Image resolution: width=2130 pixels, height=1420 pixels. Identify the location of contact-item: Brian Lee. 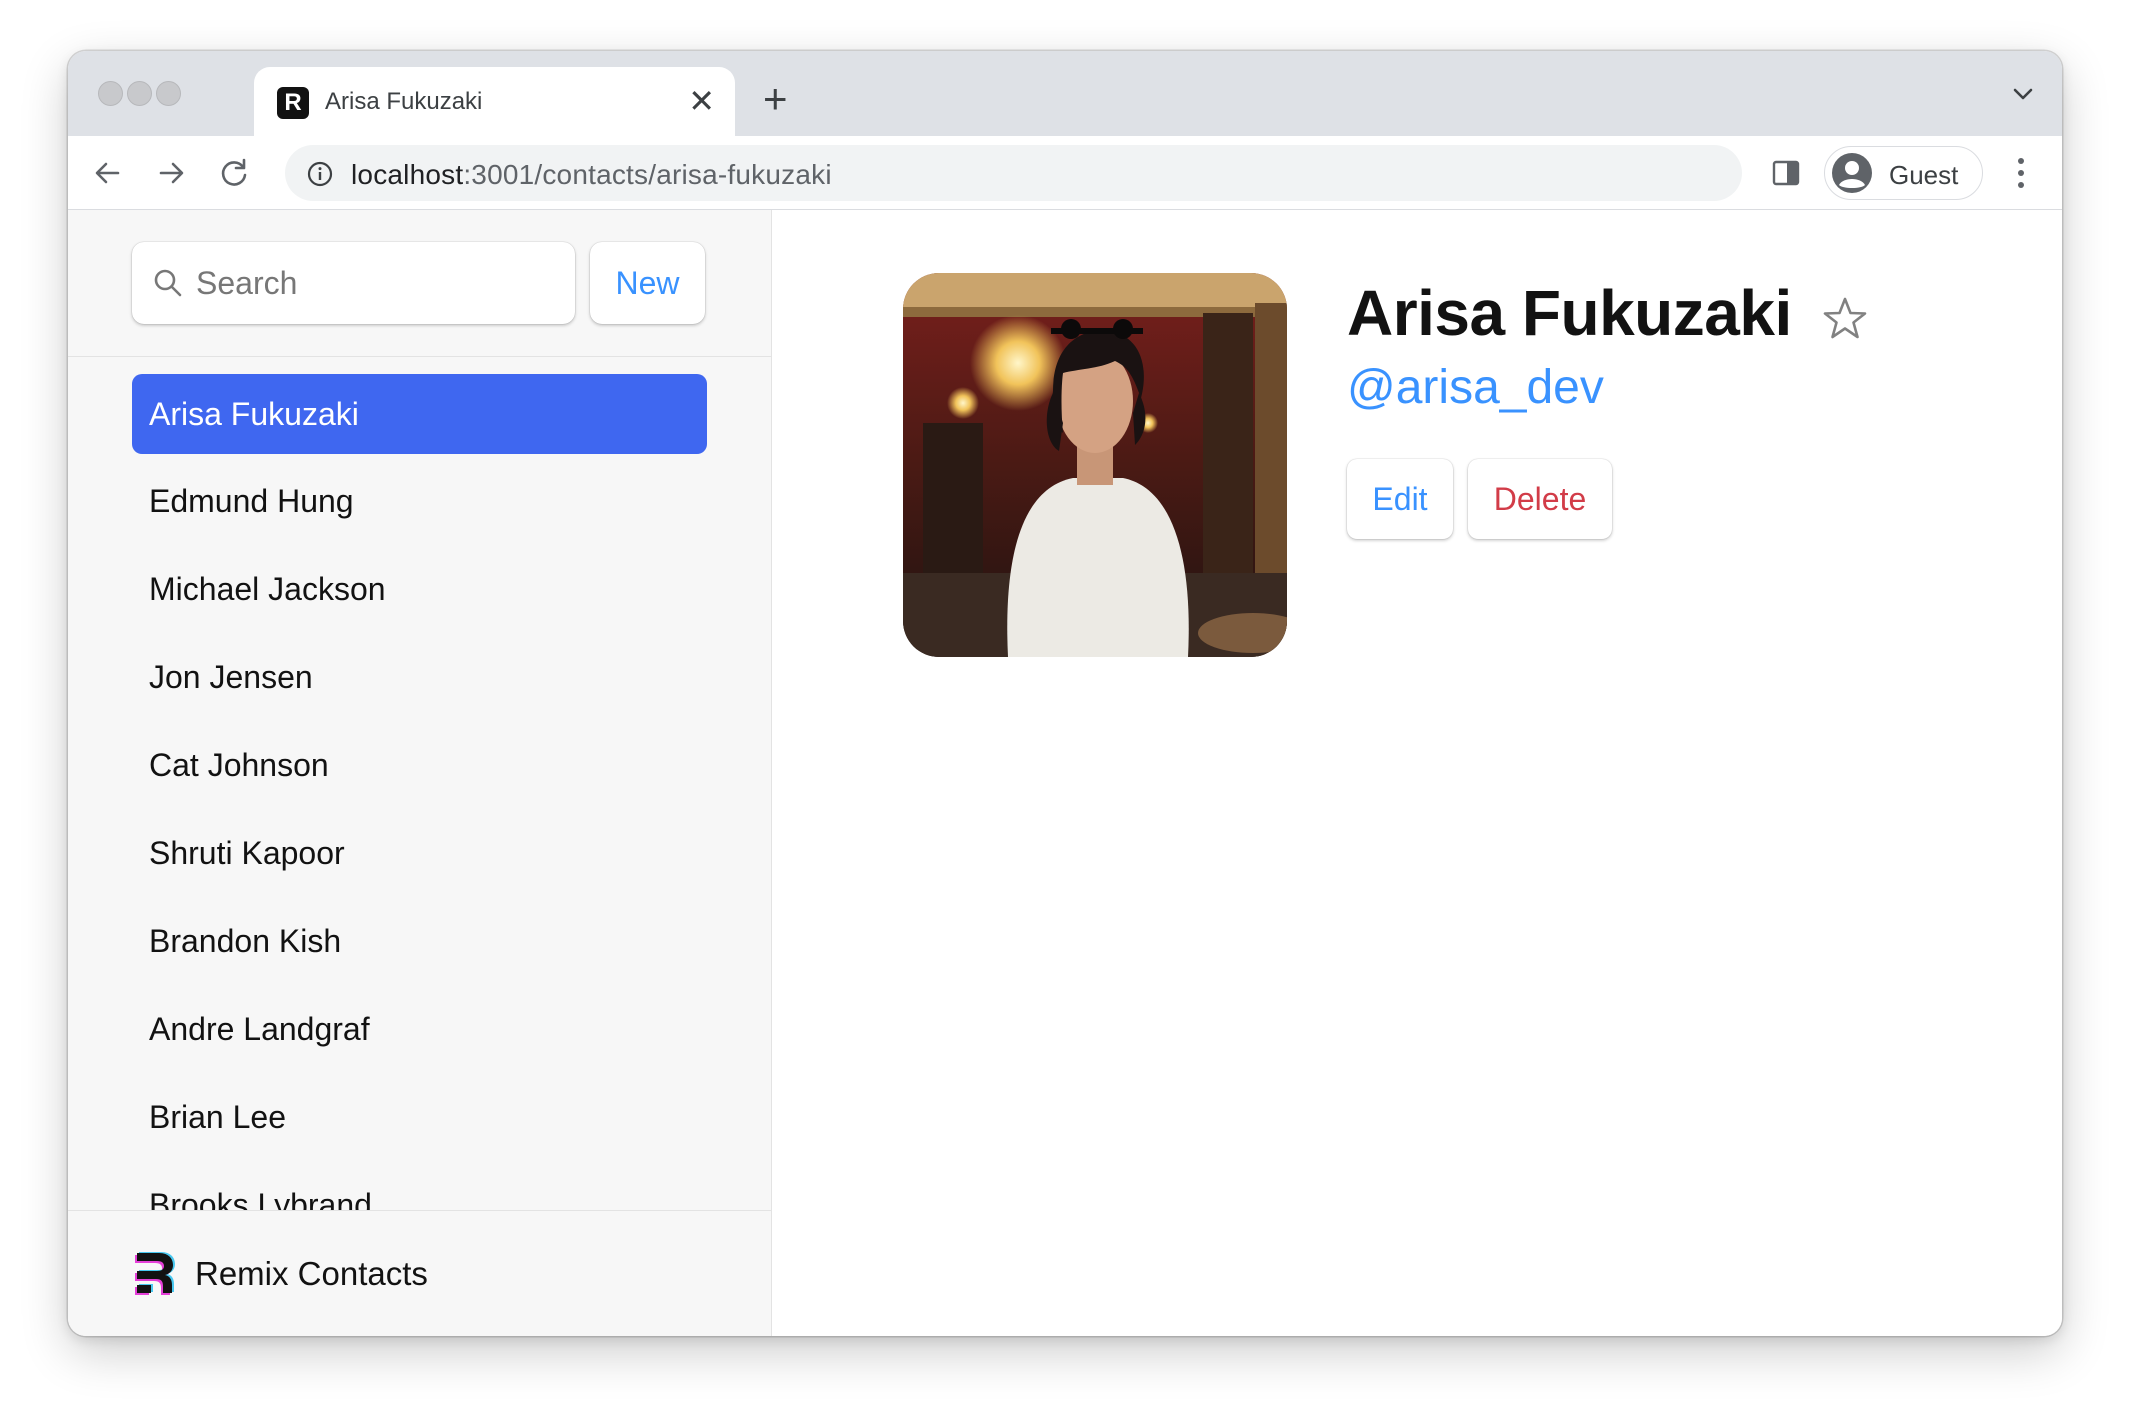
(419, 1117).